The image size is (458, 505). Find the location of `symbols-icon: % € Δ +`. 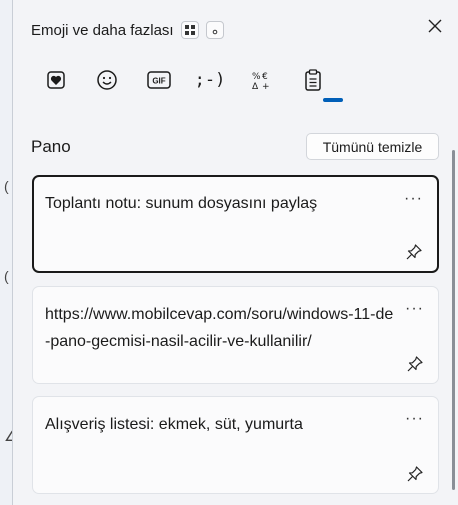

symbols-icon: % € Δ + is located at coordinates (261, 81).